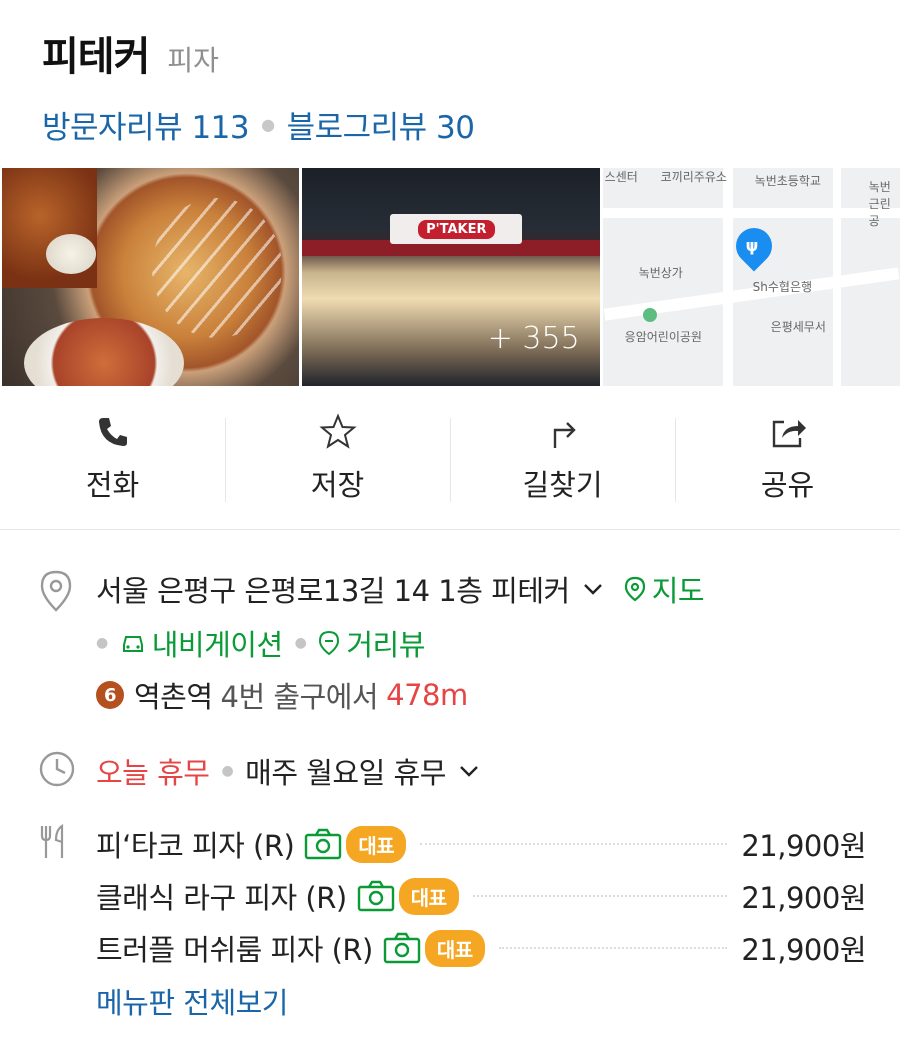 This screenshot has height=1057, width=900. I want to click on action-bar: 전화 저장 길찾기 공유, so click(450, 460).